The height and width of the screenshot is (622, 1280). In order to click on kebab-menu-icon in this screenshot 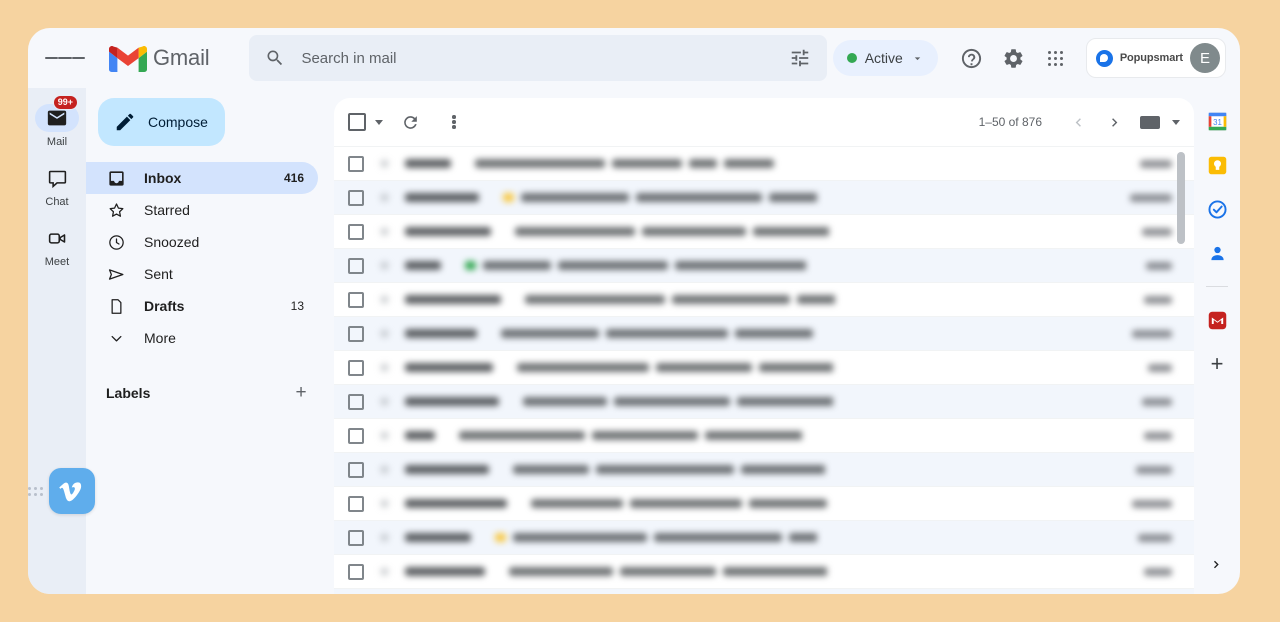, I will do `click(454, 122)`.